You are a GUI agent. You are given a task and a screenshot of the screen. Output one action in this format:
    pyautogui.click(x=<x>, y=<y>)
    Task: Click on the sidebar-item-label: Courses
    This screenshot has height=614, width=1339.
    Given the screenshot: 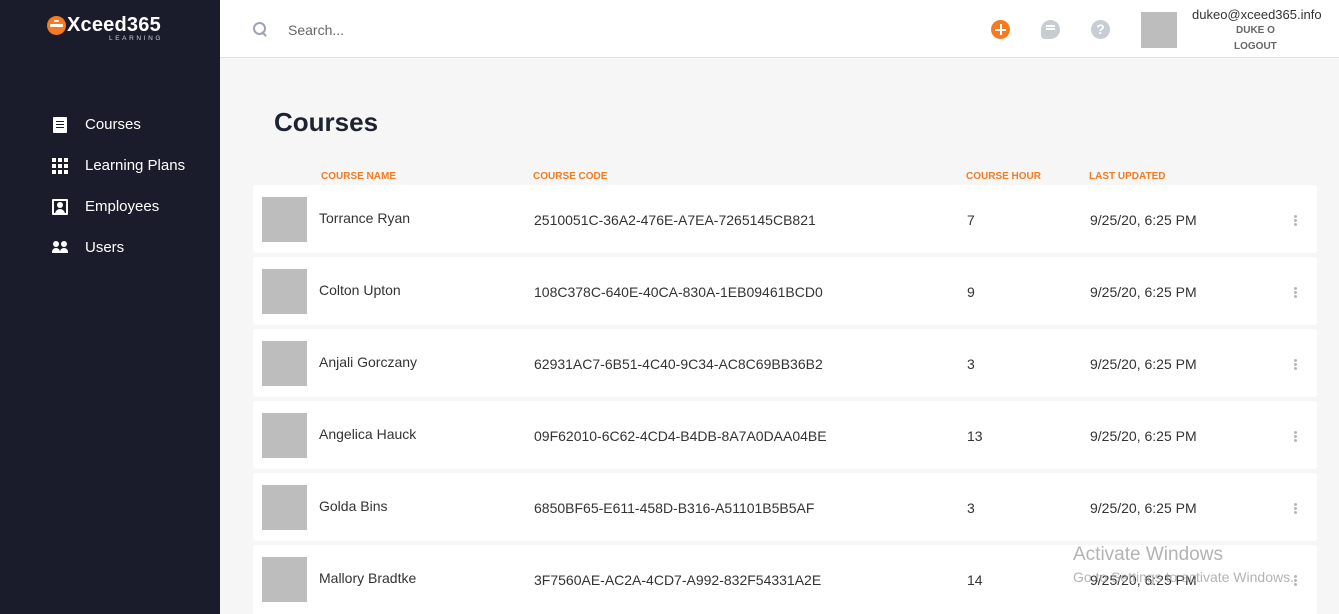 What is the action you would take?
    pyautogui.click(x=113, y=124)
    